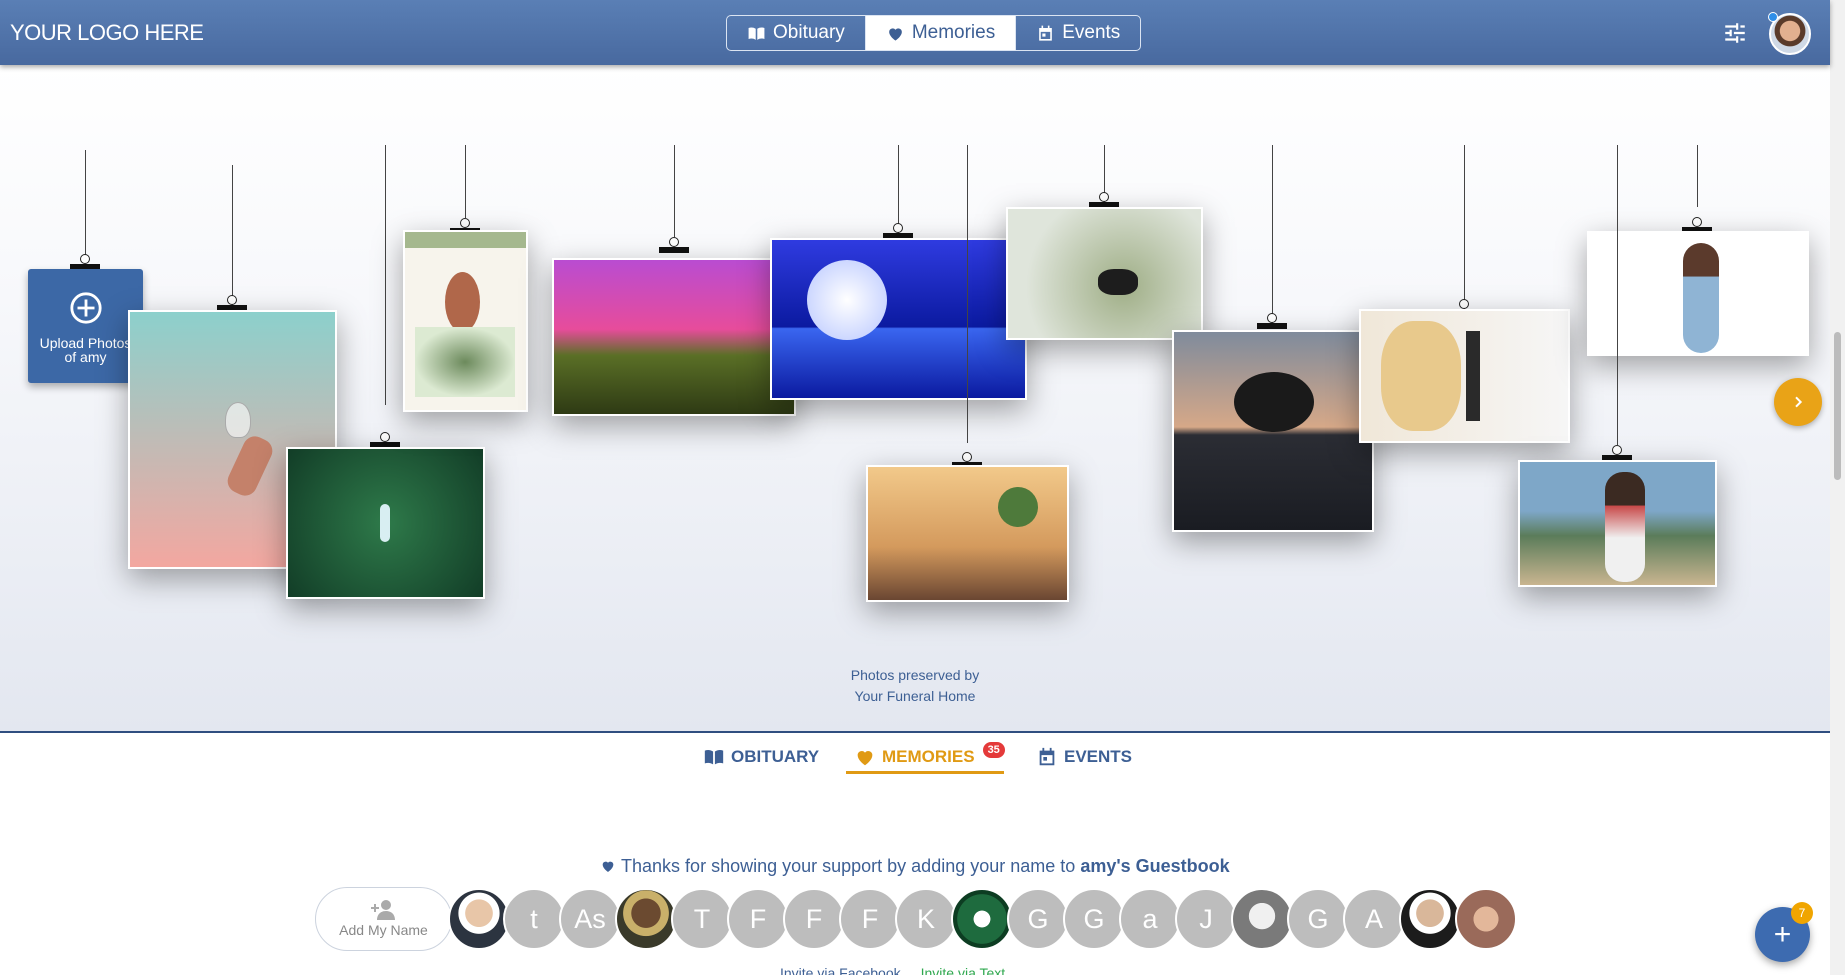 Image resolution: width=1845 pixels, height=975 pixels. I want to click on sliders-icon, so click(1735, 33).